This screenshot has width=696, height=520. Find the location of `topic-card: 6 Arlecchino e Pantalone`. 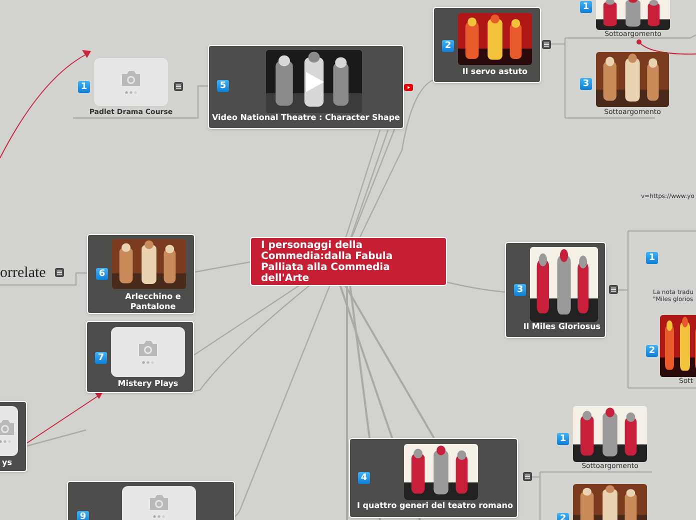

topic-card: 6 Arlecchino e Pantalone is located at coordinates (141, 274).